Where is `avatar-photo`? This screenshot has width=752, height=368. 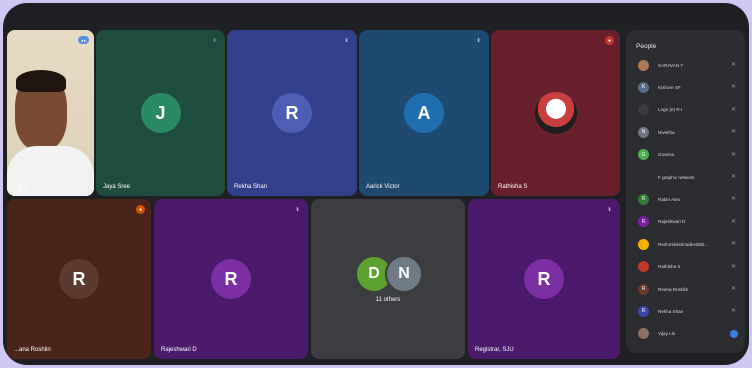
avatar-photo is located at coordinates (555, 113).